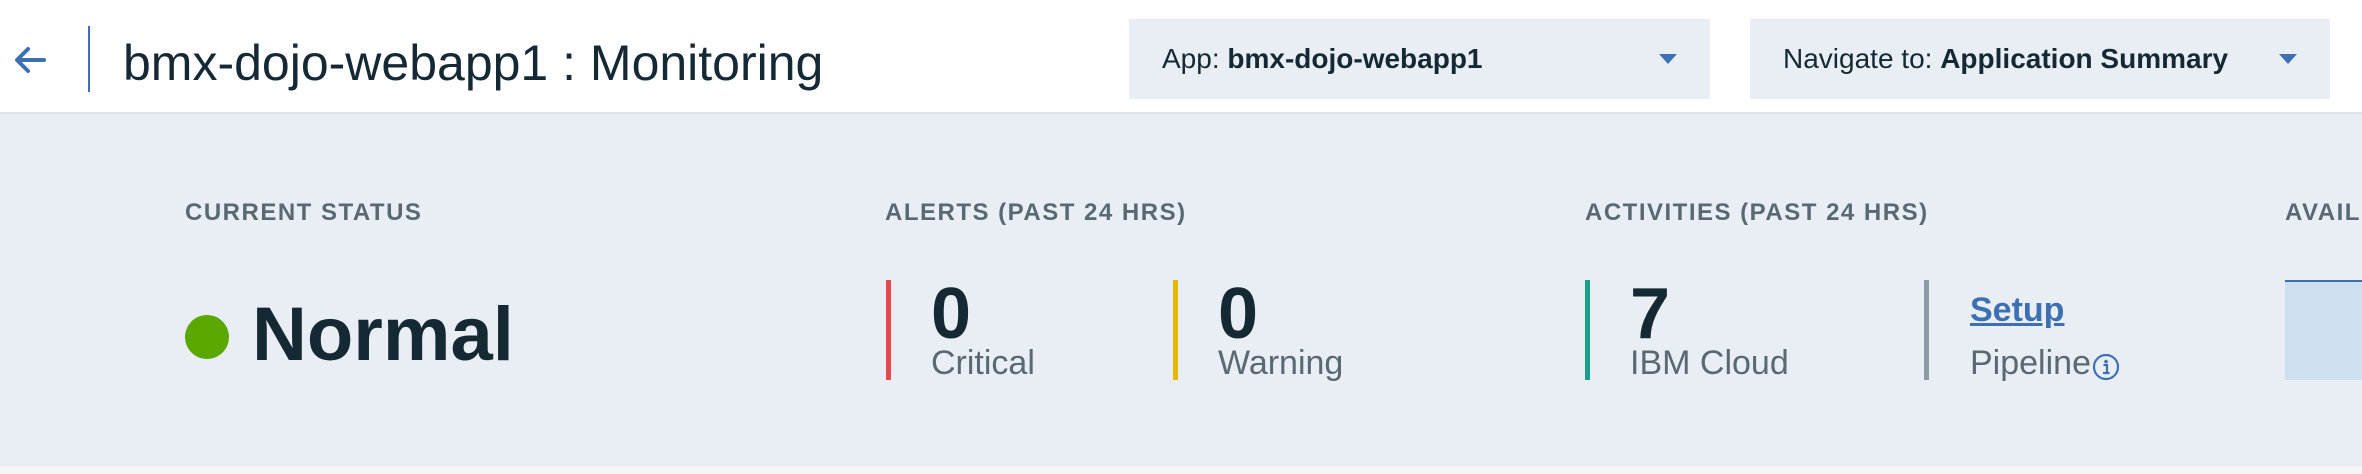 The height and width of the screenshot is (474, 2362). What do you see at coordinates (473, 63) in the screenshot?
I see `page-title: bmx-dojo-webapp1 : Monitoring` at bounding box center [473, 63].